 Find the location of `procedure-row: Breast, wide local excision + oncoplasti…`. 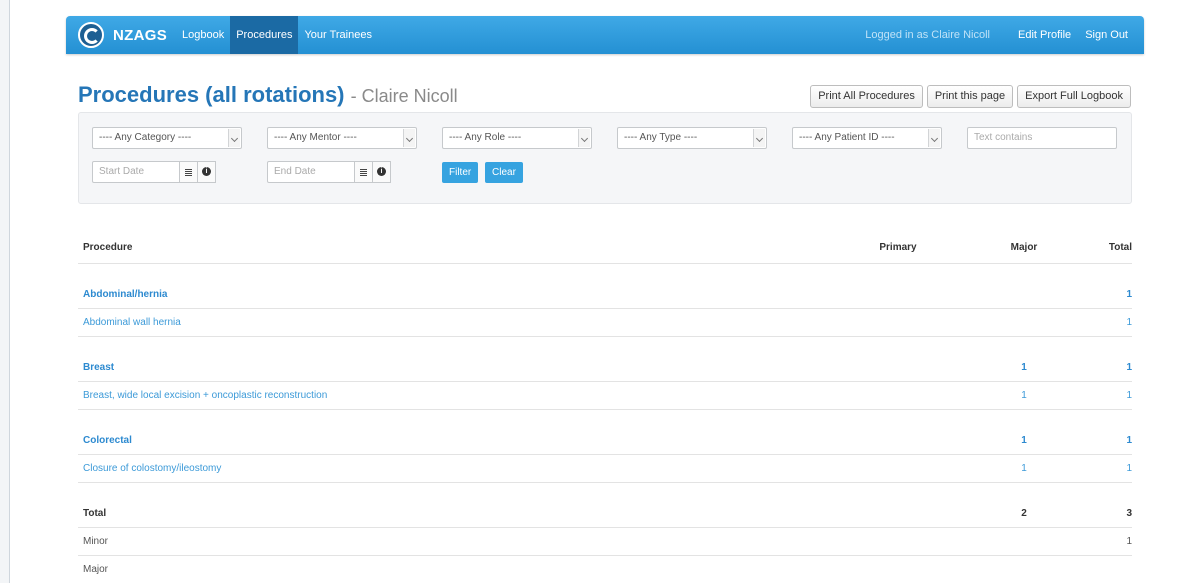

procedure-row: Breast, wide local excision + oncoplasti… is located at coordinates (605, 396).